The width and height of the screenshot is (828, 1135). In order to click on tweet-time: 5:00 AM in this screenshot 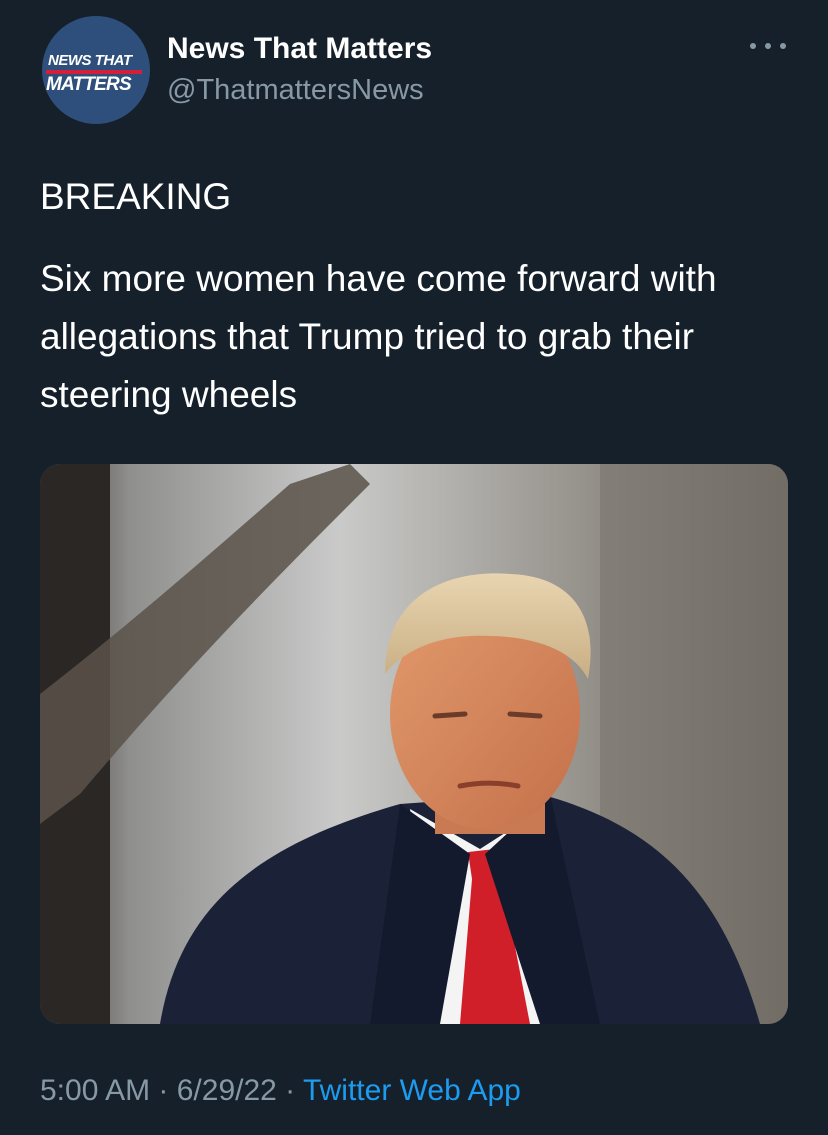, I will do `click(95, 1090)`.